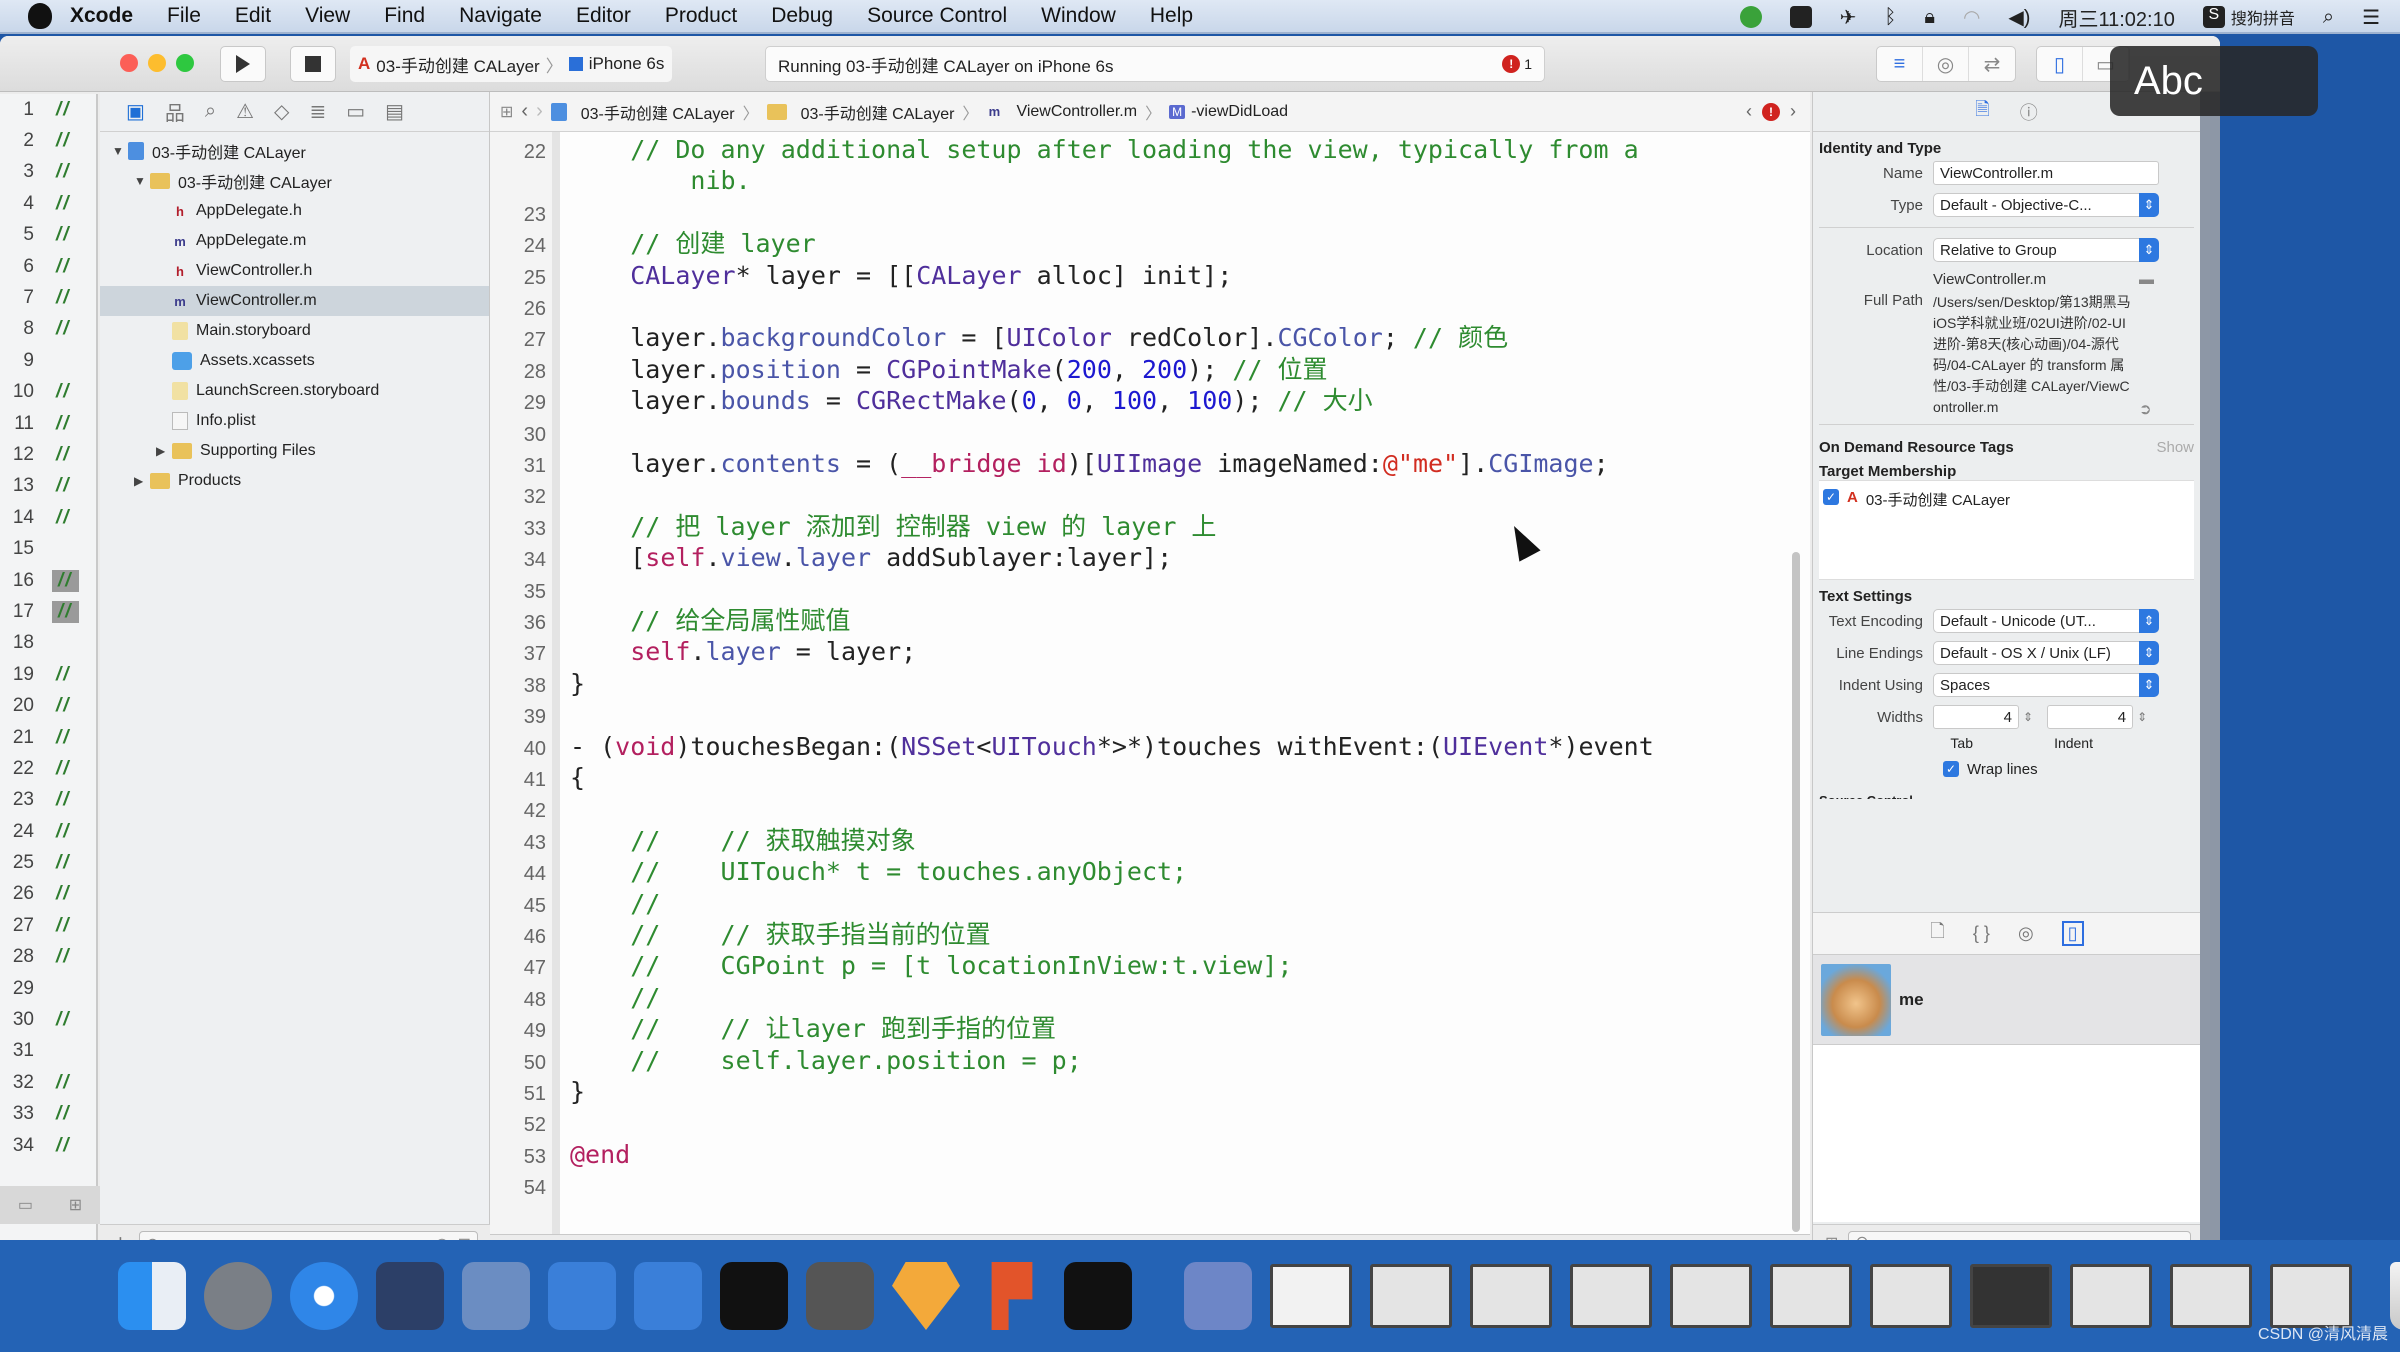 The width and height of the screenshot is (2400, 1352). Describe the element at coordinates (496, 1296) in the screenshot. I see `photo-booth-icon` at that location.